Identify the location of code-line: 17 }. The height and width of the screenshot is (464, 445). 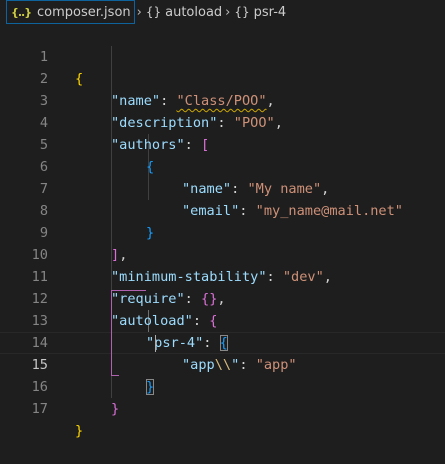
(222, 407).